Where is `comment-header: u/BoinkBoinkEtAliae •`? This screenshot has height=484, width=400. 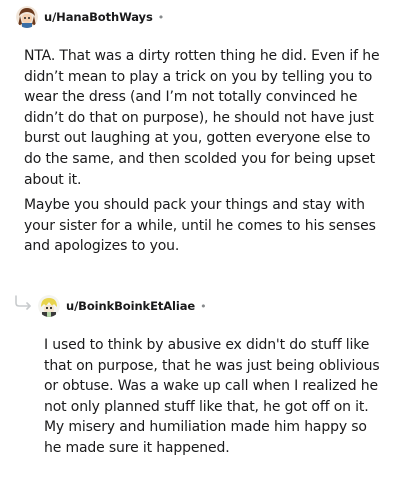 comment-header: u/BoinkBoinkEtAliae • is located at coordinates (122, 306).